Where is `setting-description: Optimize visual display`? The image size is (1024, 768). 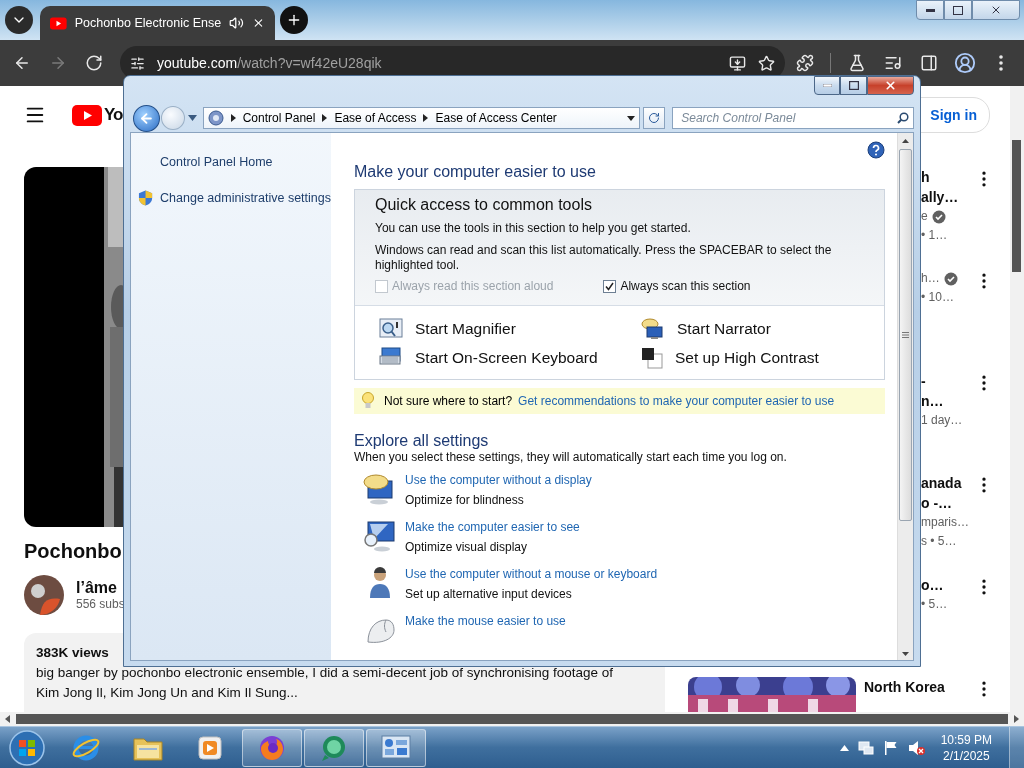 setting-description: Optimize visual display is located at coordinates (467, 547).